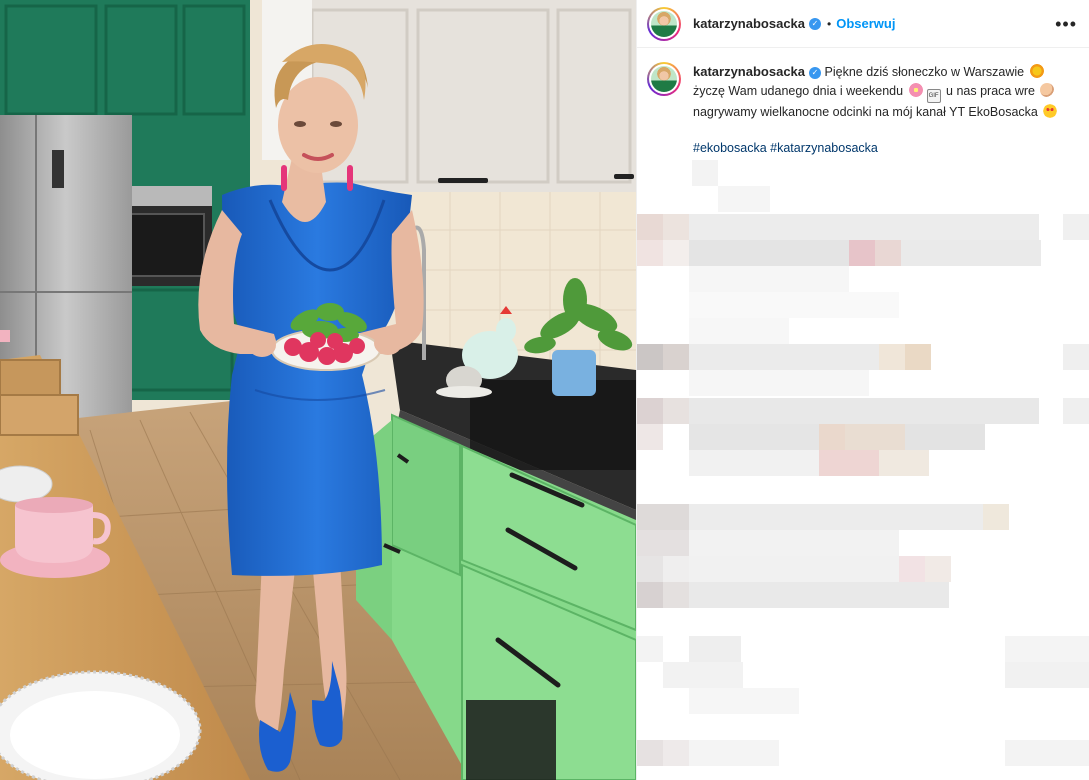  Describe the element at coordinates (915, 90) in the screenshot. I see `flower-emoji-icon` at that location.